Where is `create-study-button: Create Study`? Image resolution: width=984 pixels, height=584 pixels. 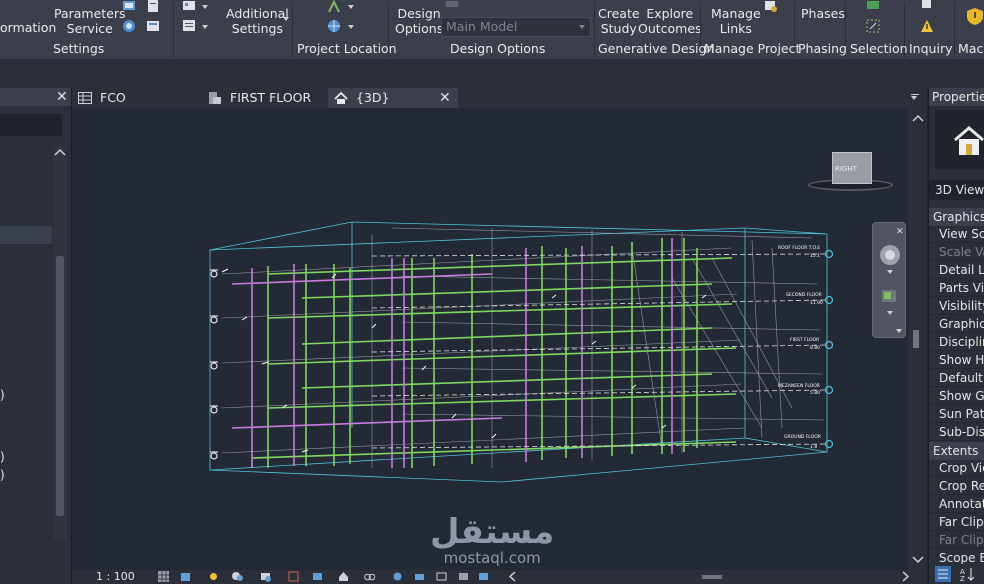 create-study-button: Create Study is located at coordinates (619, 21).